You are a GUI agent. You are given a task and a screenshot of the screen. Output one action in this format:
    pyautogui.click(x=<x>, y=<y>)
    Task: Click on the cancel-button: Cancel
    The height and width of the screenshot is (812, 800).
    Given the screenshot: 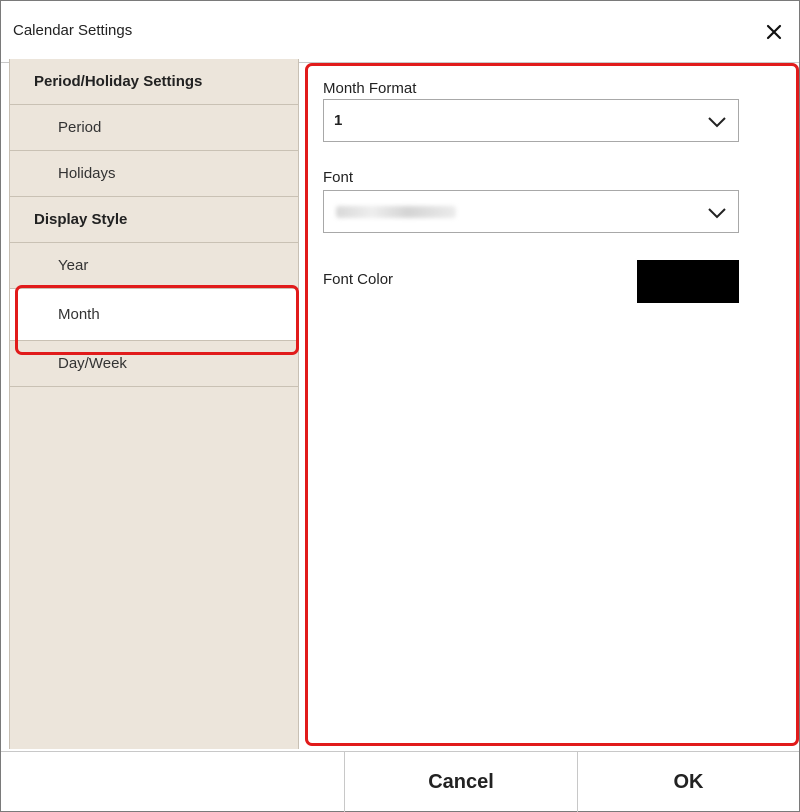 What is the action you would take?
    pyautogui.click(x=460, y=782)
    